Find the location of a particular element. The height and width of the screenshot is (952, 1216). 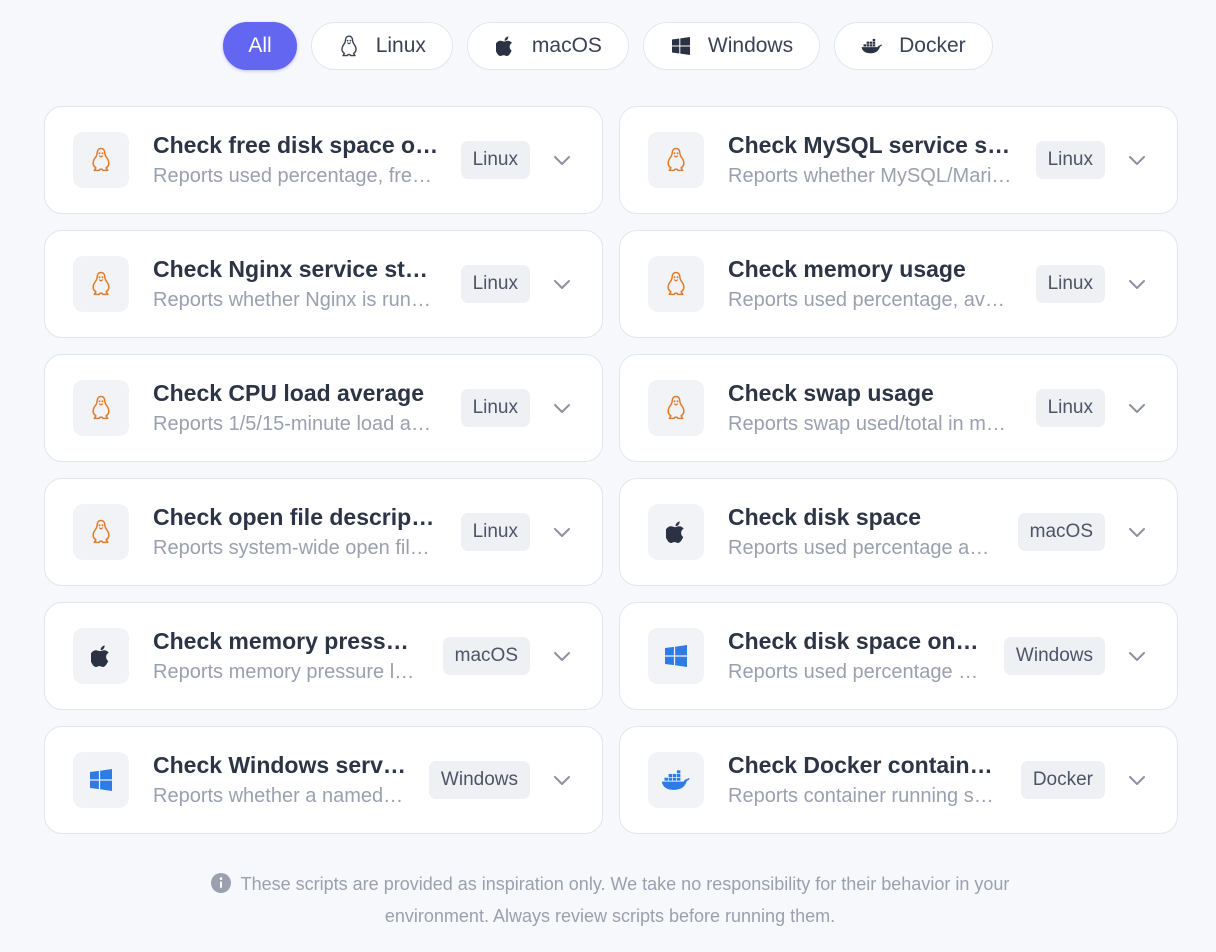

filter-all: All is located at coordinates (260, 46).